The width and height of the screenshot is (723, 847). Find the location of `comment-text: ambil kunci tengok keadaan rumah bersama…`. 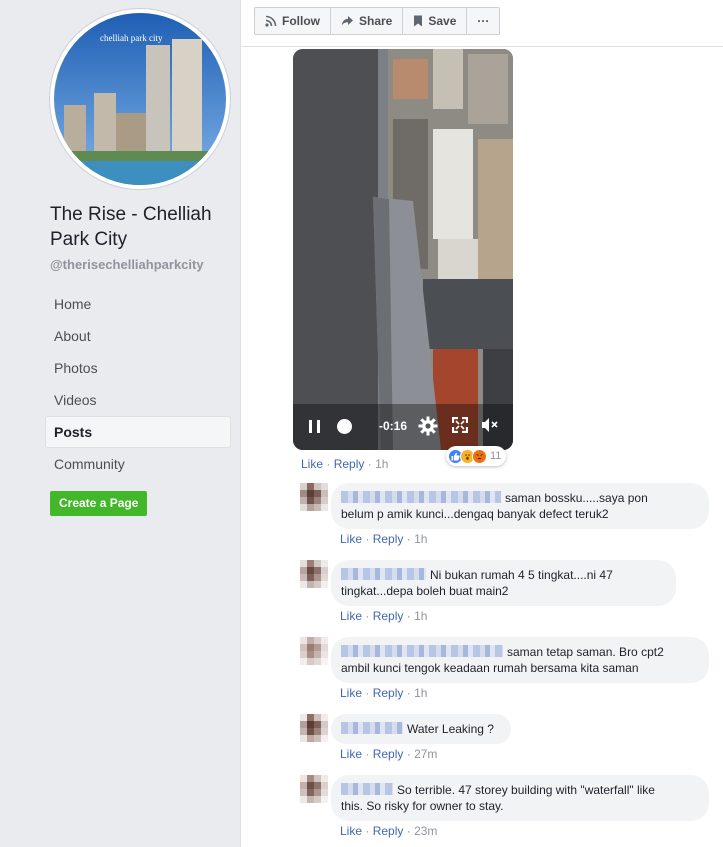

comment-text: ambil kunci tengok keadaan rumah bersama… is located at coordinates (490, 668).